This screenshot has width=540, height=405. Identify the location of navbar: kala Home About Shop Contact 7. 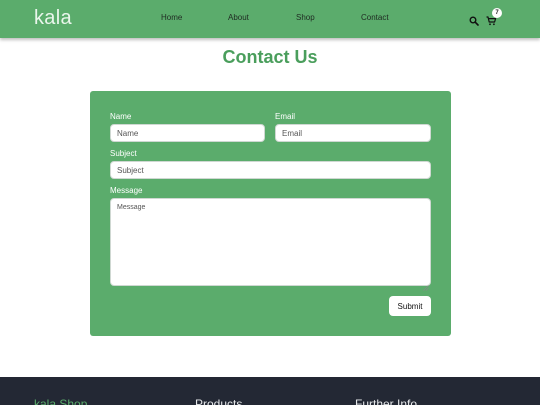
(270, 19).